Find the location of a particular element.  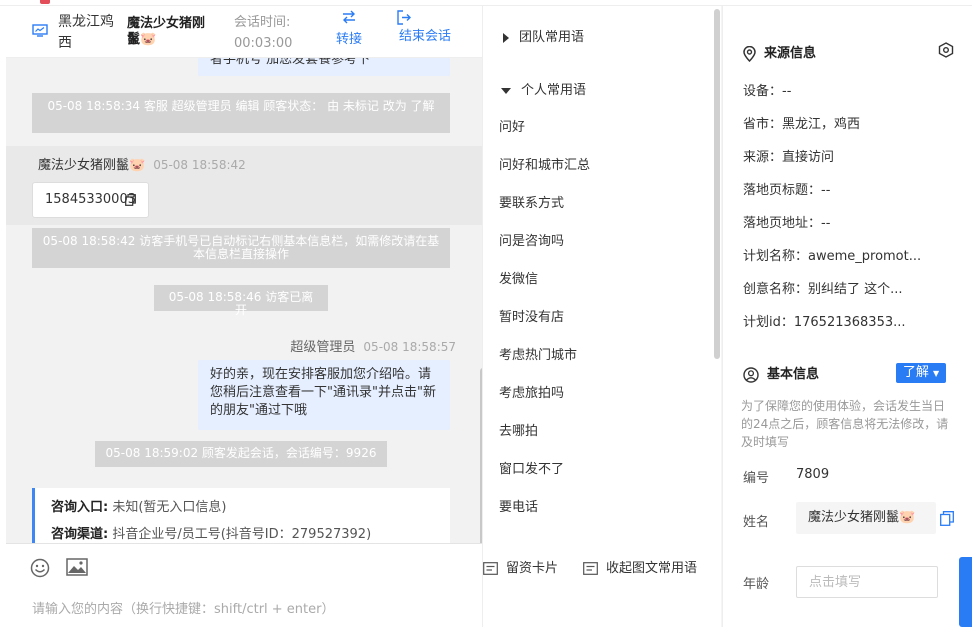

phrase-item: 暂时没有店 is located at coordinates (531, 315).